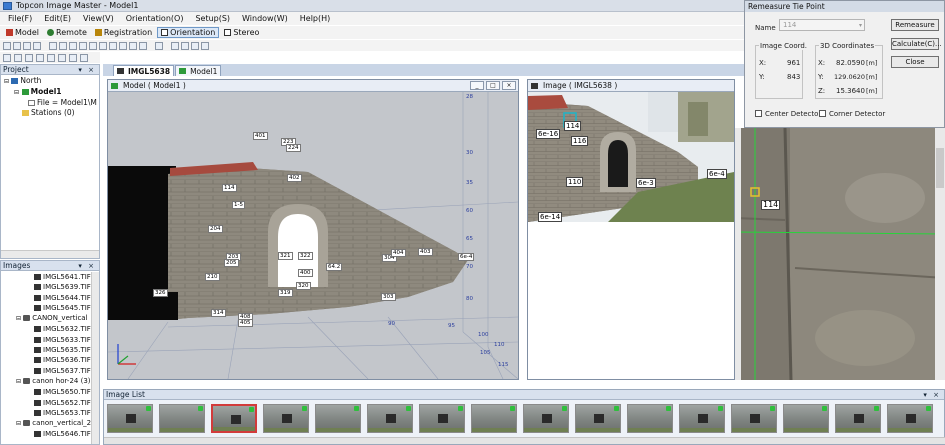  Describe the element at coordinates (305, 256) in the screenshot. I see `point-label: 322` at that location.